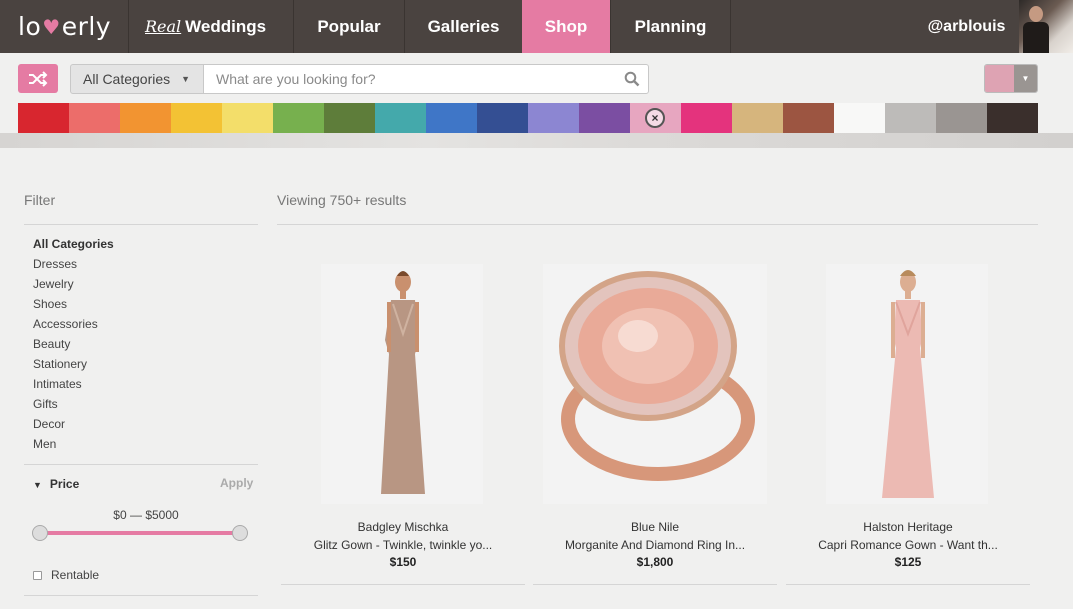 The width and height of the screenshot is (1073, 609). Describe the element at coordinates (73, 386) in the screenshot. I see `category-item: Intimates` at that location.